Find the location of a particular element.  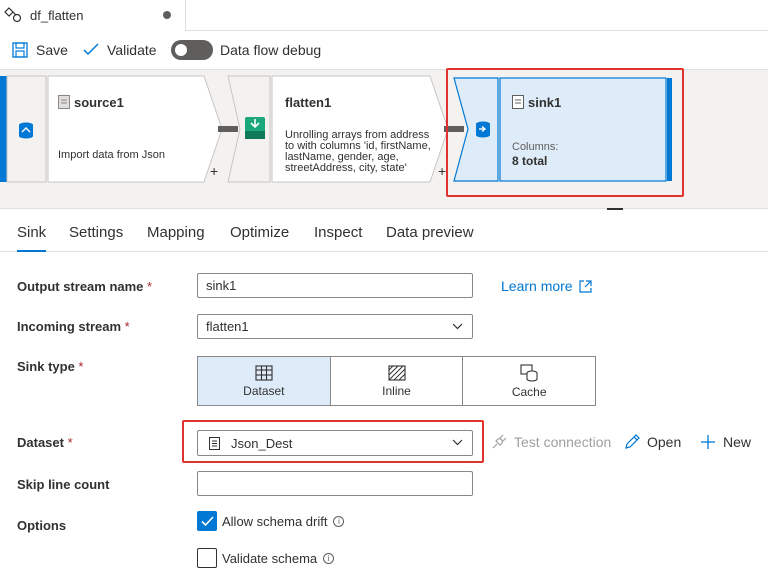

output-stream-label: Output stream name * is located at coordinates (84, 286).